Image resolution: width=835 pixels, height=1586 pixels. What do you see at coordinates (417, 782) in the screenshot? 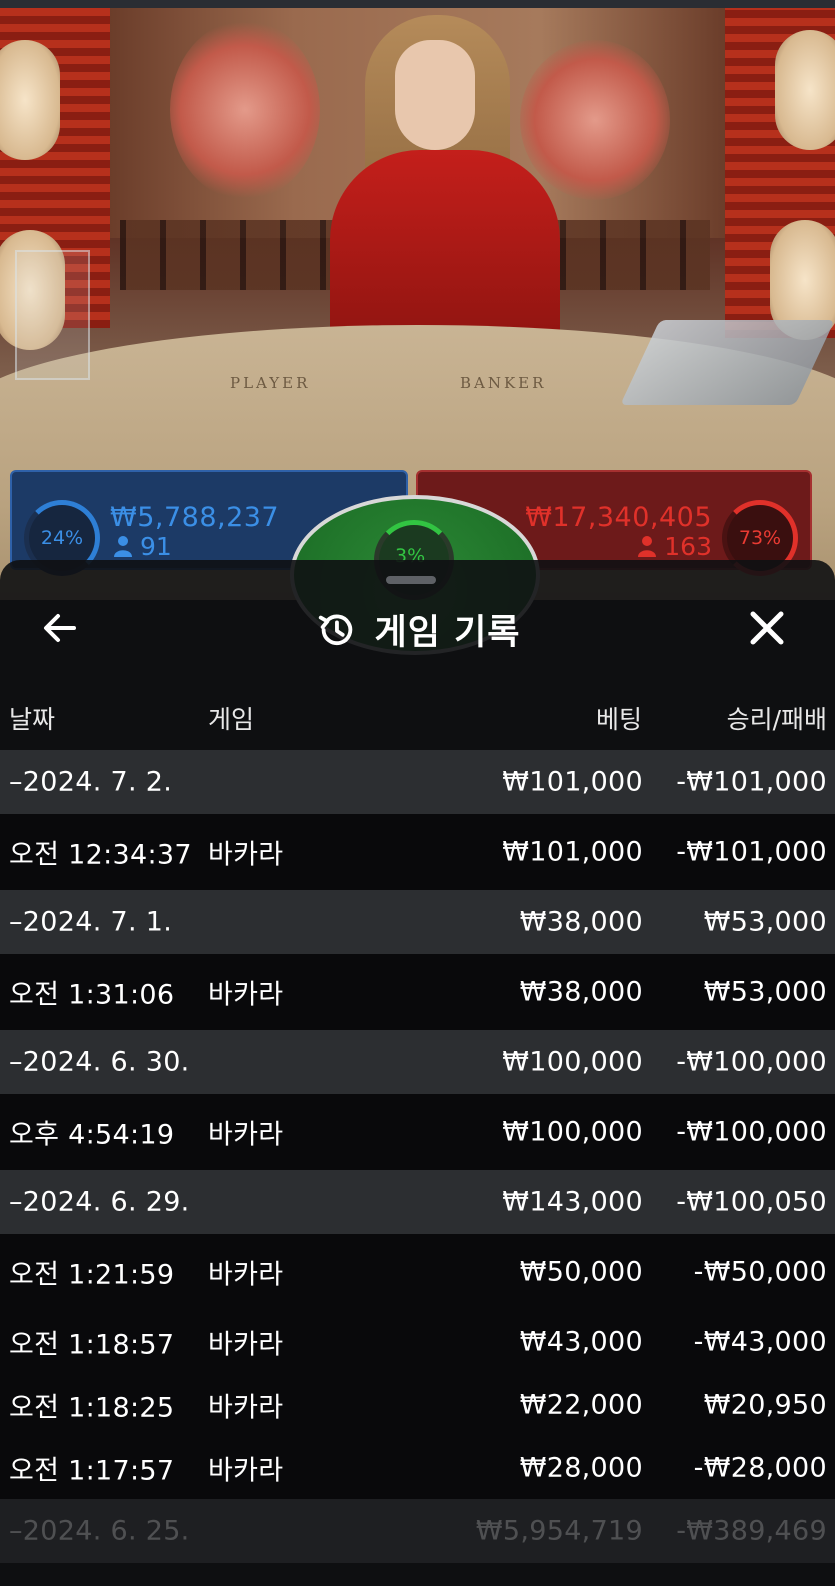
I see `history-date-group-row: –2024. 7. 2. ₩101,000 -₩101,000` at bounding box center [417, 782].